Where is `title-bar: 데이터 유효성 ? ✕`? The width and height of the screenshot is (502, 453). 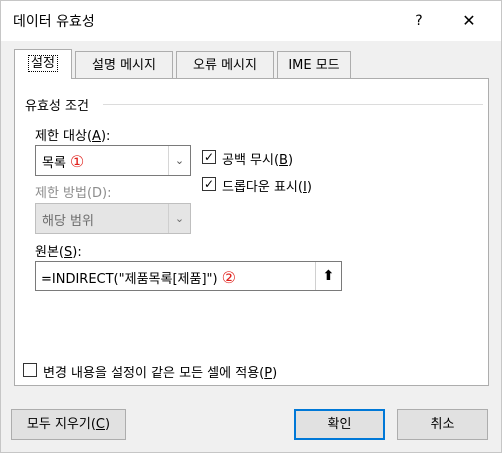
title-bar: 데이터 유효성 ? ✕ is located at coordinates (251, 21).